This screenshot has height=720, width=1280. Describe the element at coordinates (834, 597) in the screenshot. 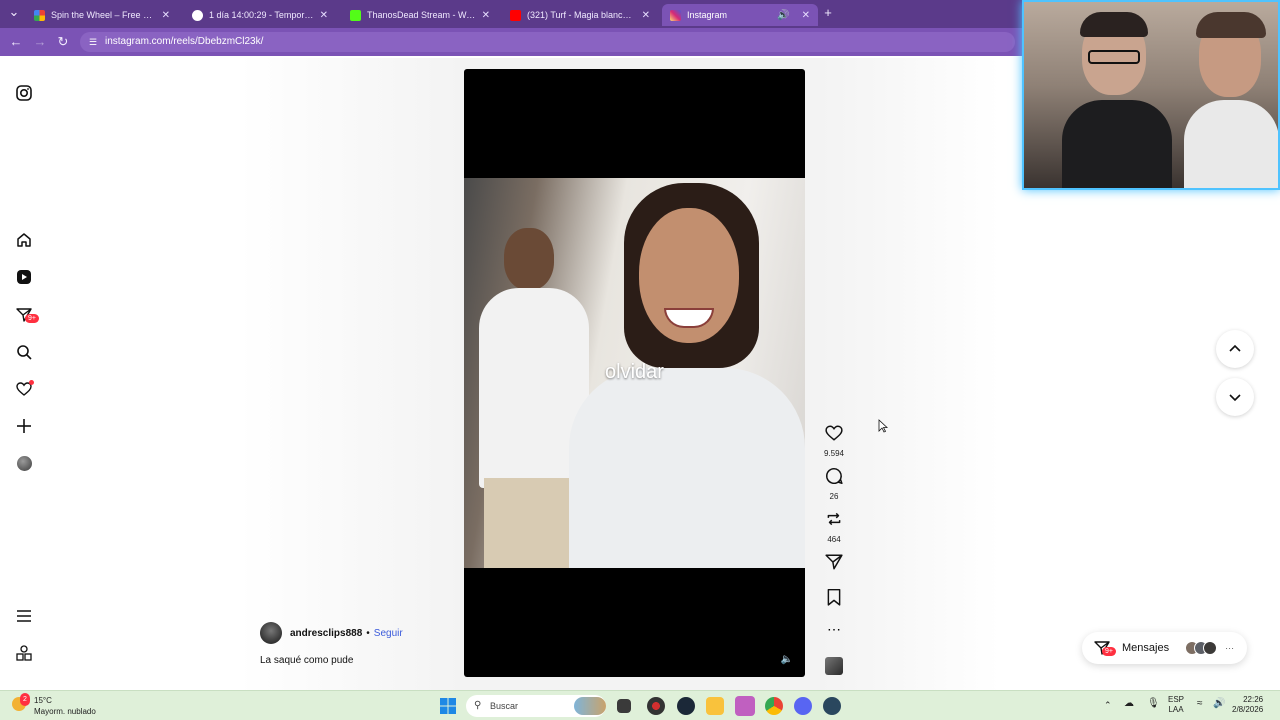

I see `bookmark-icon` at that location.